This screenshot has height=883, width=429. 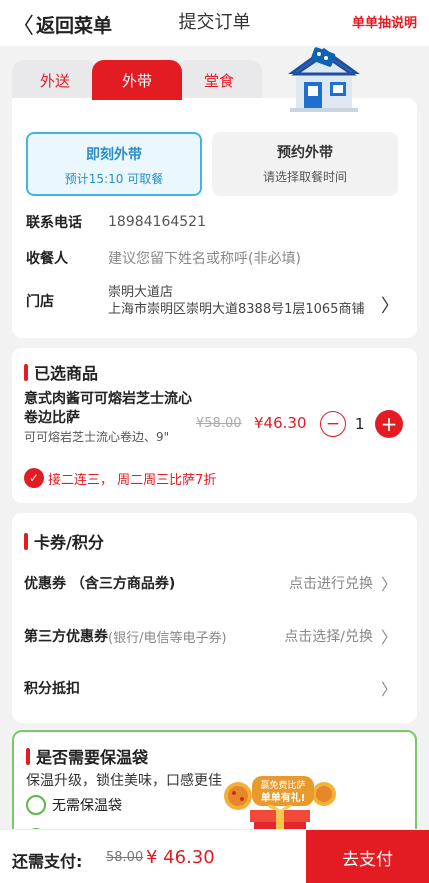 What do you see at coordinates (389, 424) in the screenshot?
I see `increase-qty-button: +` at bounding box center [389, 424].